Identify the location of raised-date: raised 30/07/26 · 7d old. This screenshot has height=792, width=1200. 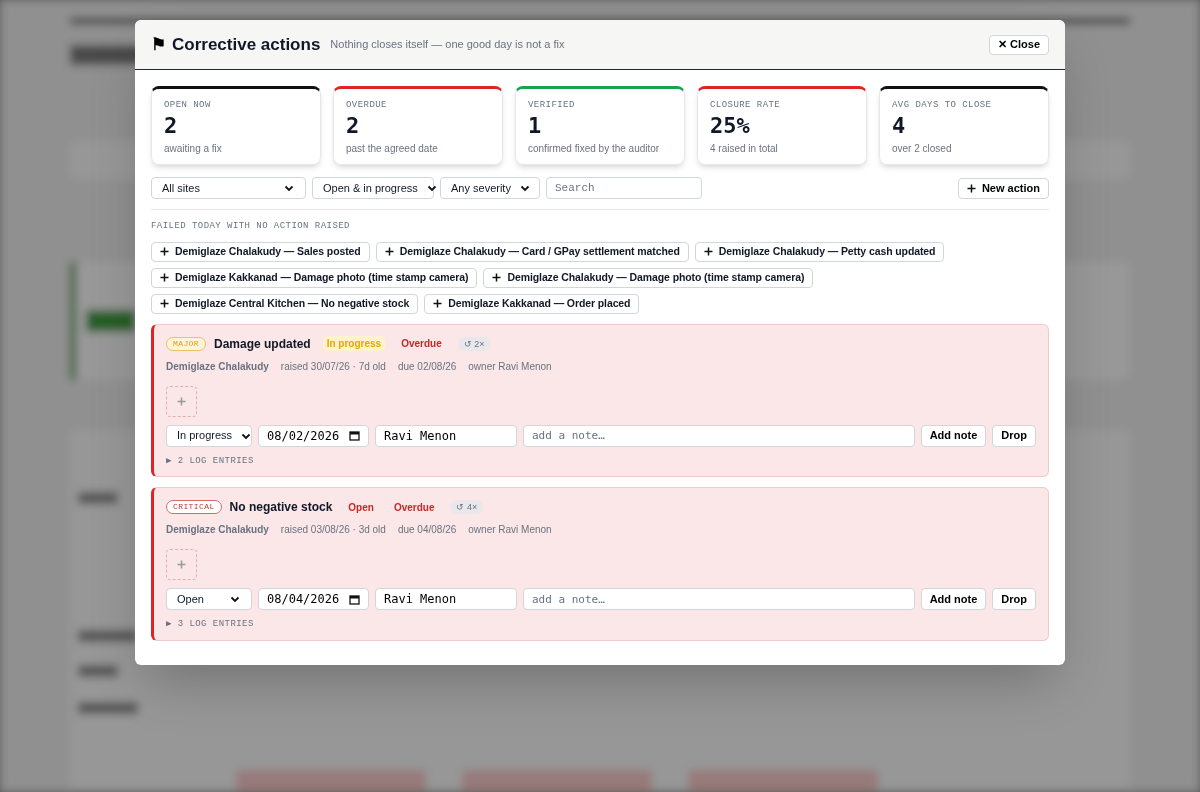
(333, 366).